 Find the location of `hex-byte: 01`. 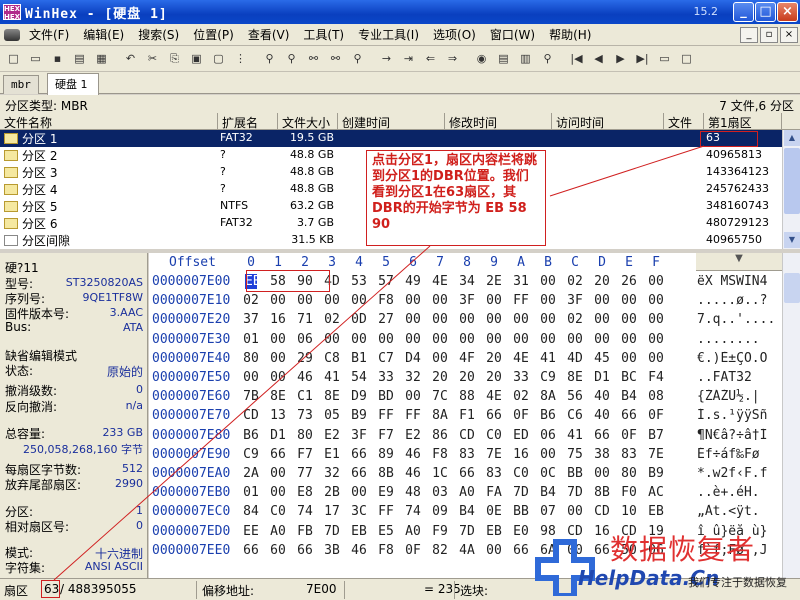

hex-byte: 01 is located at coordinates (251, 339).